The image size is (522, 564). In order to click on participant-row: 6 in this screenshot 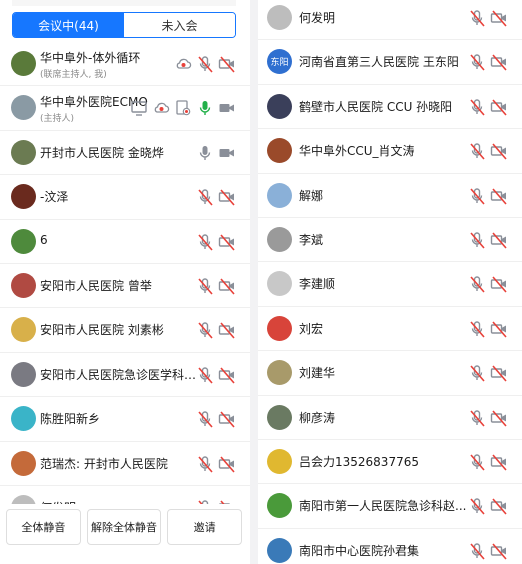, I will do `click(125, 242)`.